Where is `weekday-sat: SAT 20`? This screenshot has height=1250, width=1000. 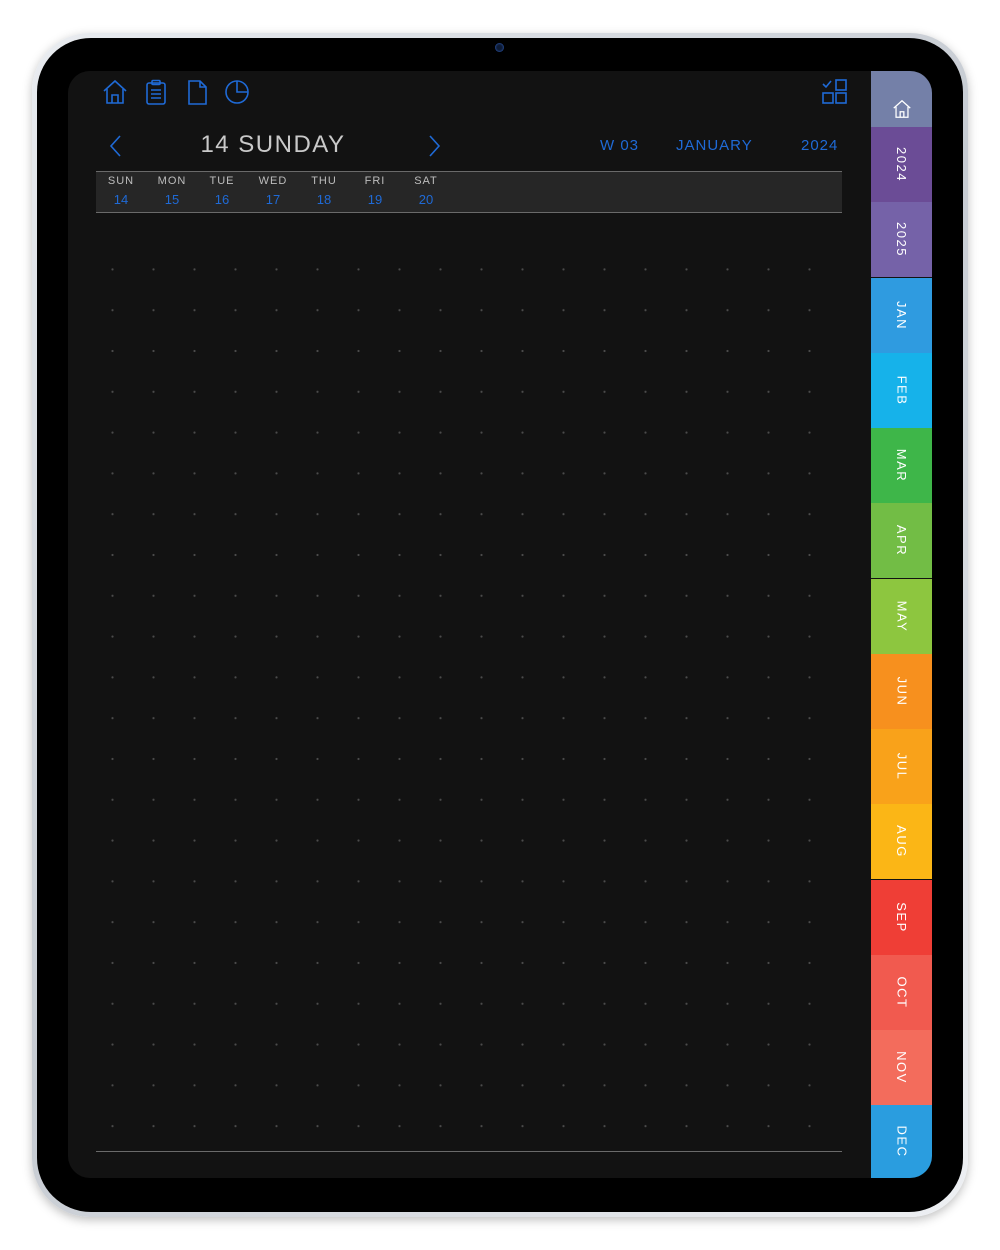 weekday-sat: SAT 20 is located at coordinates (426, 191).